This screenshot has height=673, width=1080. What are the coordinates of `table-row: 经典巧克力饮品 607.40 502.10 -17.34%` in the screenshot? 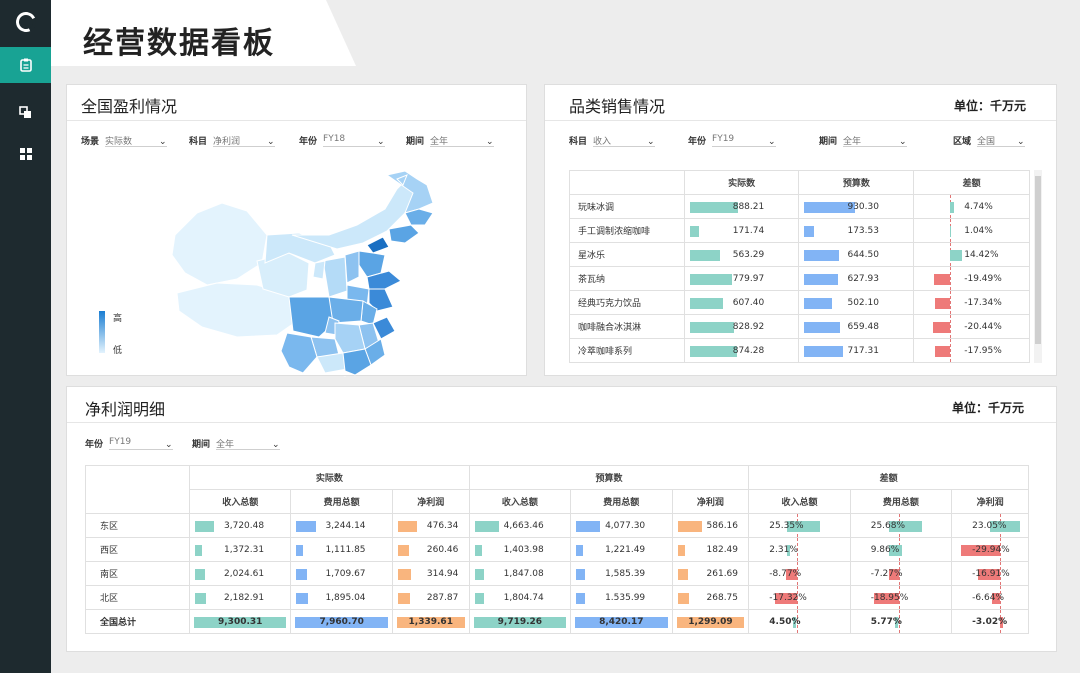 It's located at (799, 302).